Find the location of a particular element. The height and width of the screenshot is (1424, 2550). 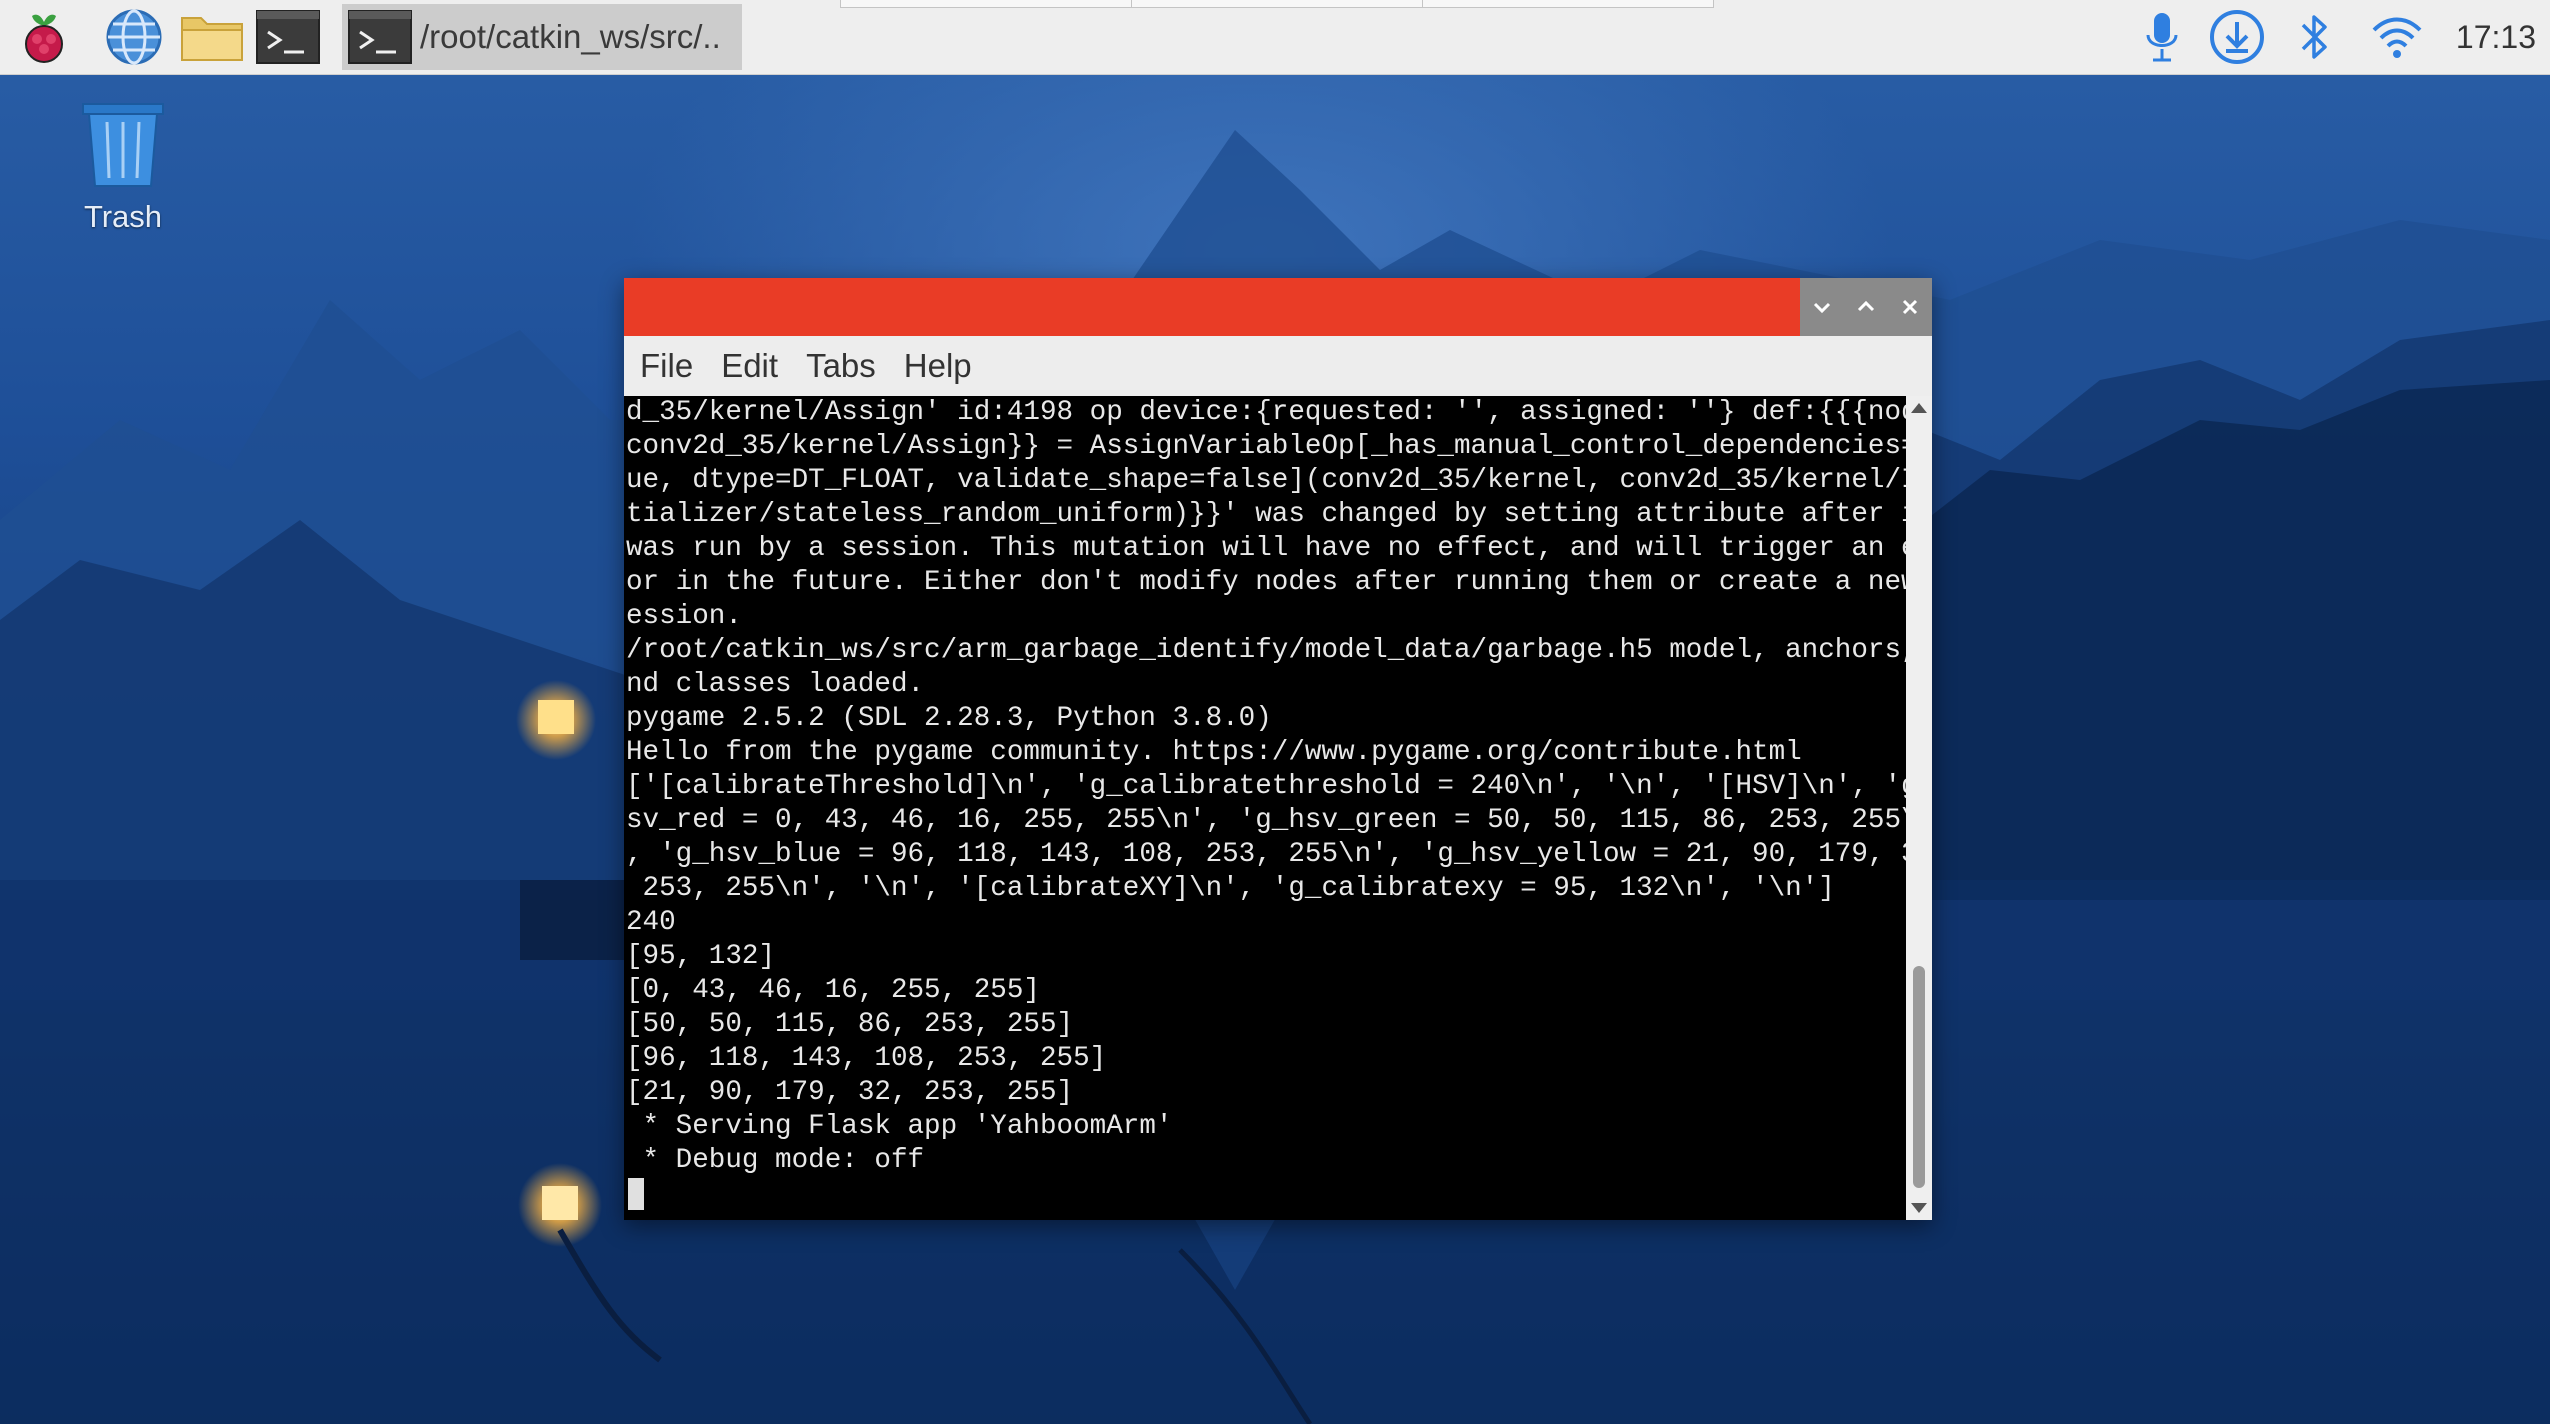

bluetooth-icon is located at coordinates (2314, 37).